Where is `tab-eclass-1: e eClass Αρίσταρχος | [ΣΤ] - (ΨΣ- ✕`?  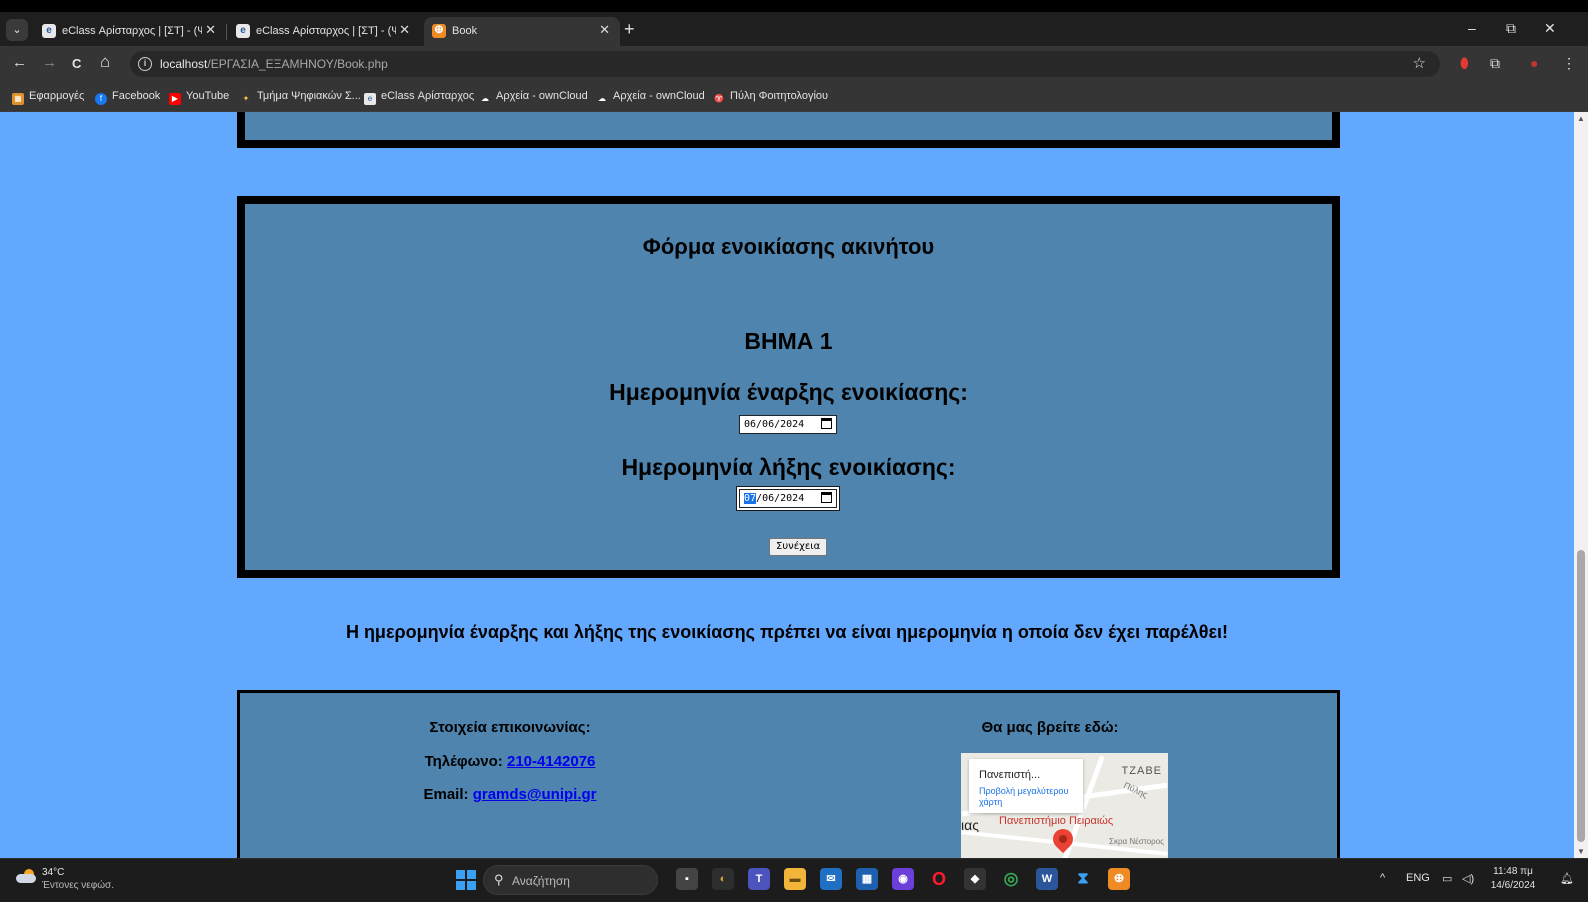
tab-eclass-1: e eClass Αρίσταρχος | [ΣΤ] - (ΨΣ- ✕ is located at coordinates (130, 31).